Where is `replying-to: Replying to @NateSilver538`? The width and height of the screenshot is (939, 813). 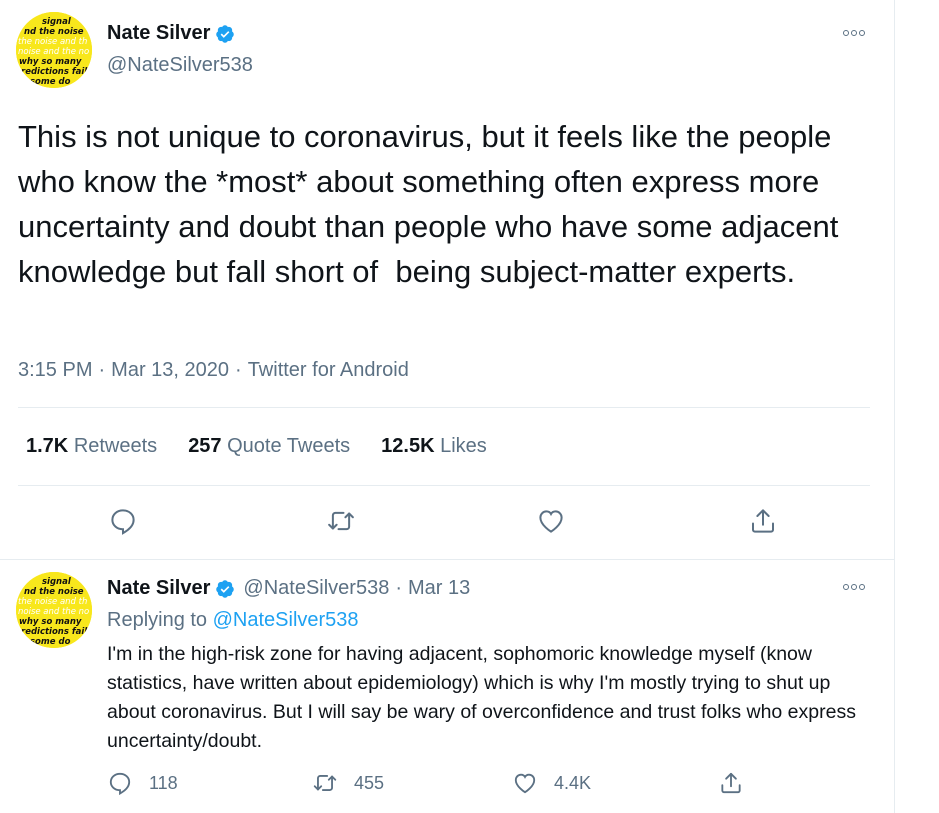
replying-to: Replying to @NateSilver538 is located at coordinates (233, 620).